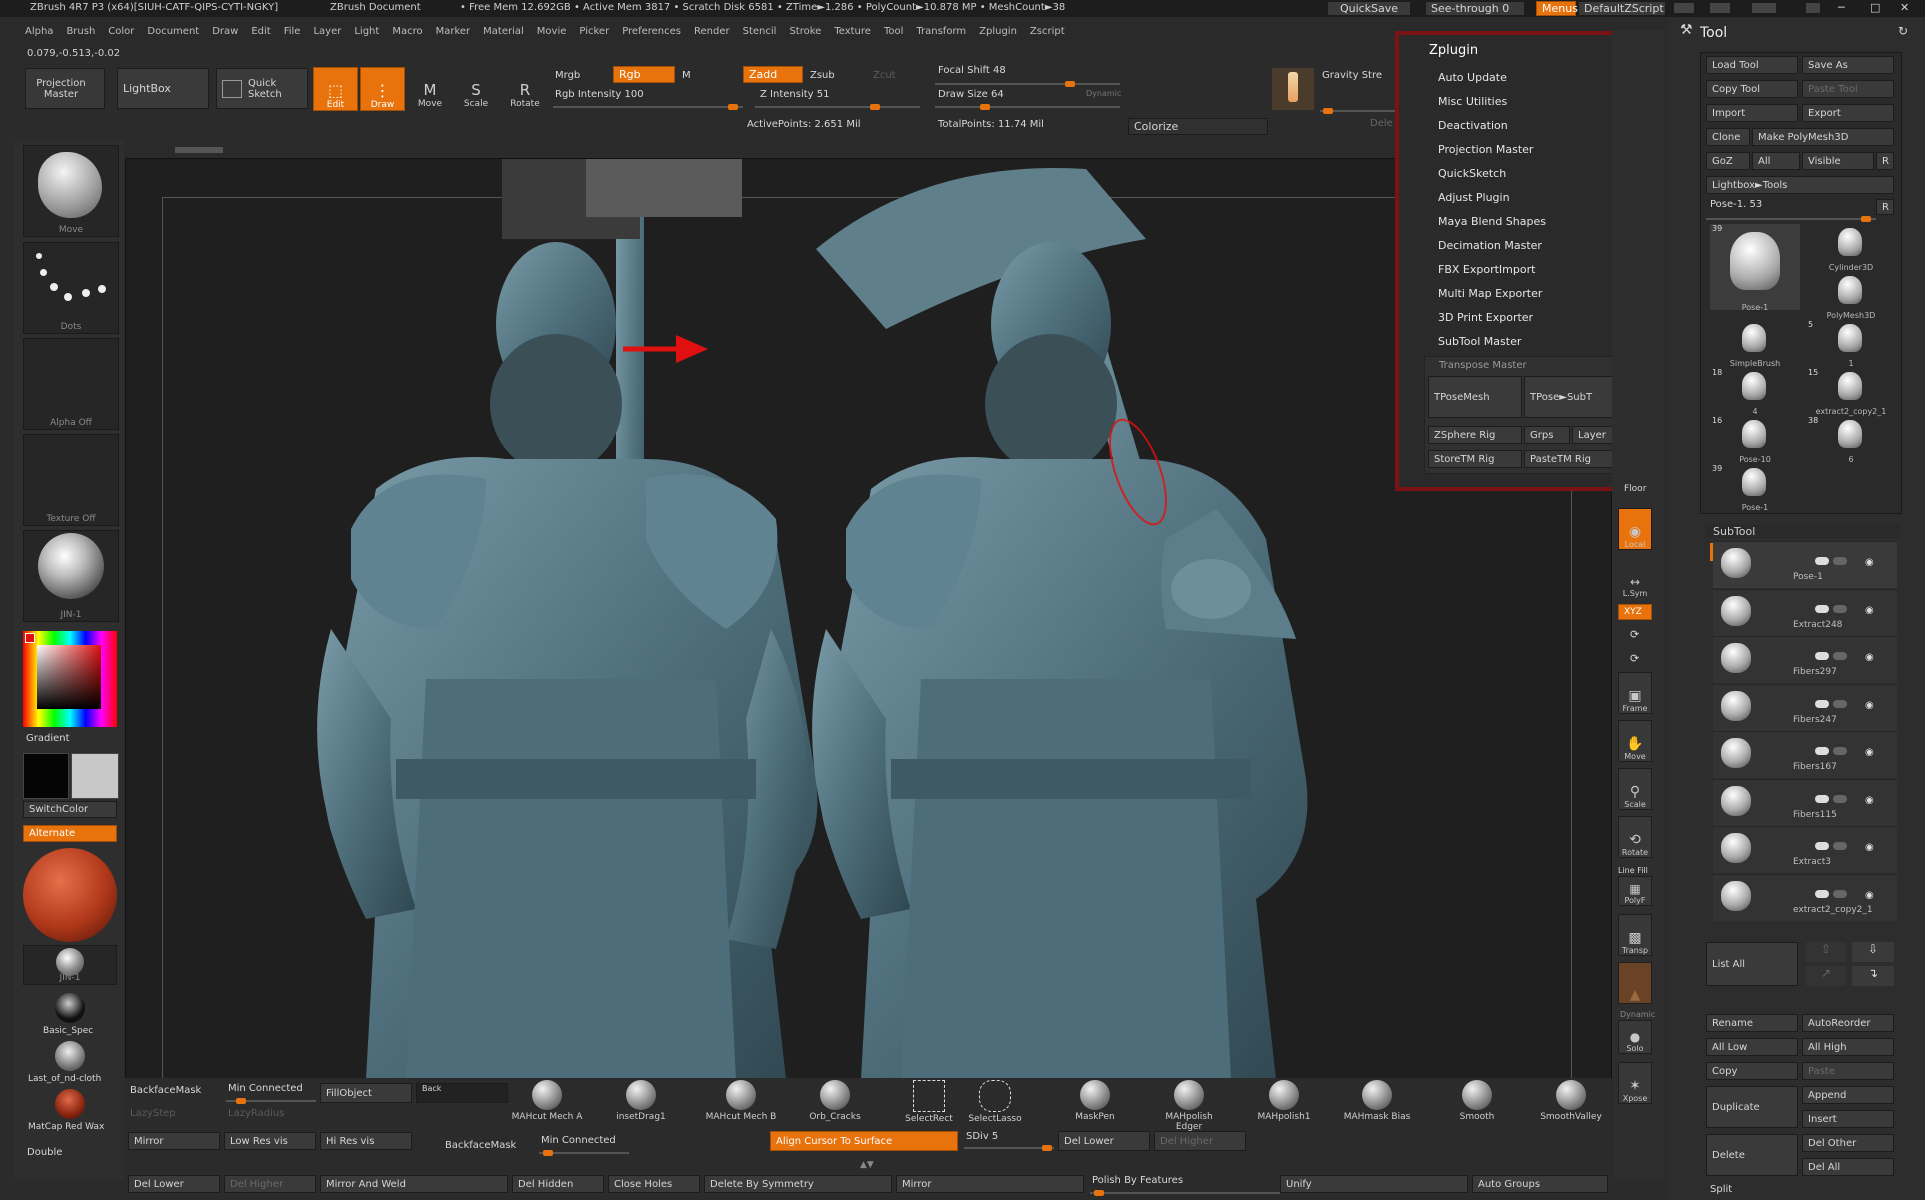  I want to click on subtool-row: ◉ Fibers167, so click(1805, 754).